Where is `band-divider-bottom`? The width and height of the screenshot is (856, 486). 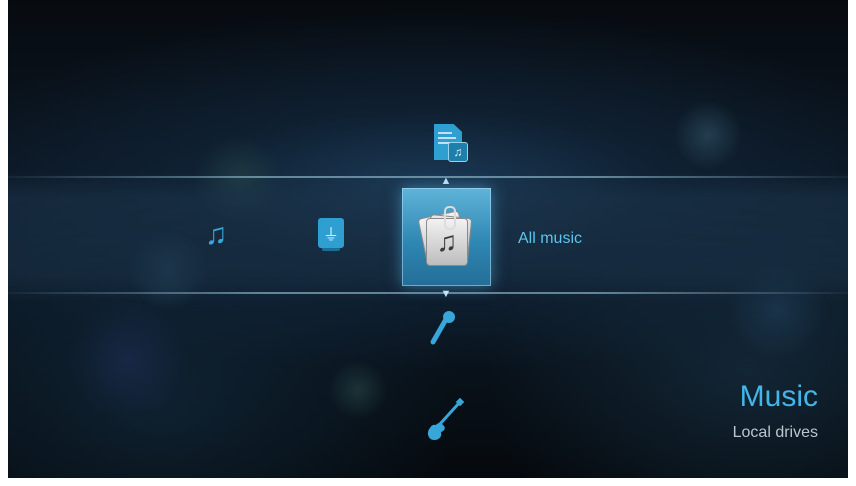 band-divider-bottom is located at coordinates (428, 293).